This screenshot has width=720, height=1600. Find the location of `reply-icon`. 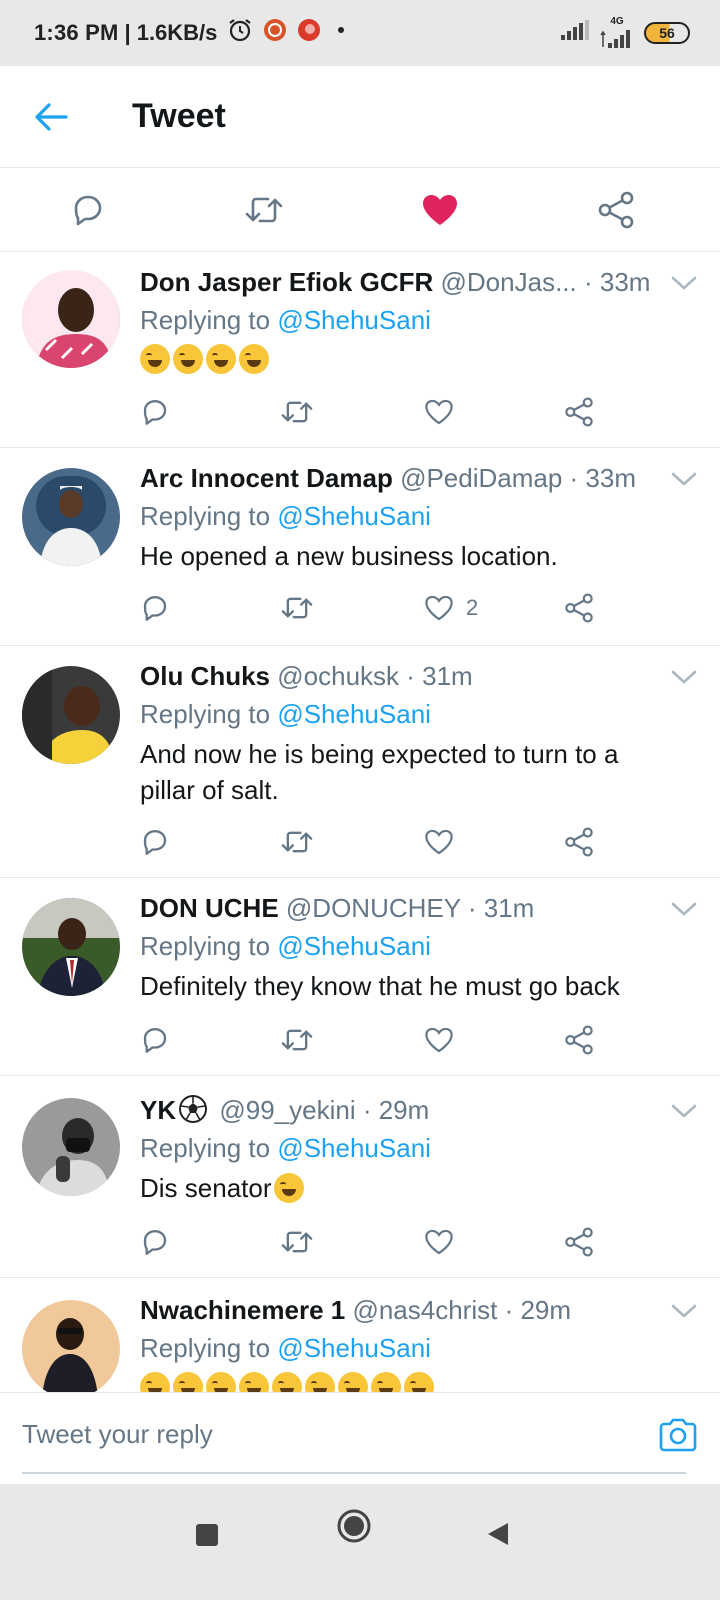

reply-icon is located at coordinates (155, 842).